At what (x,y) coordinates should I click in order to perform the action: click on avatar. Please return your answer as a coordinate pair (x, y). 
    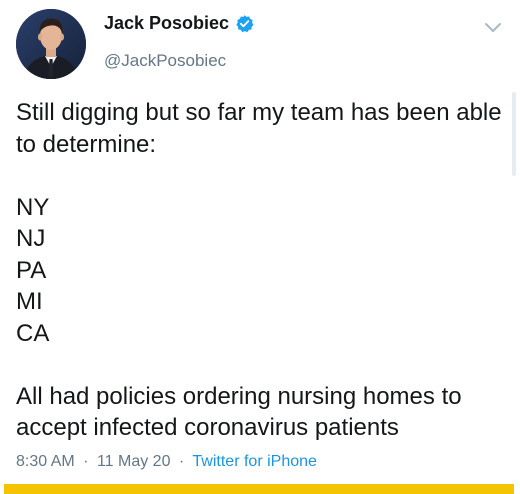
    Looking at the image, I should click on (51, 44).